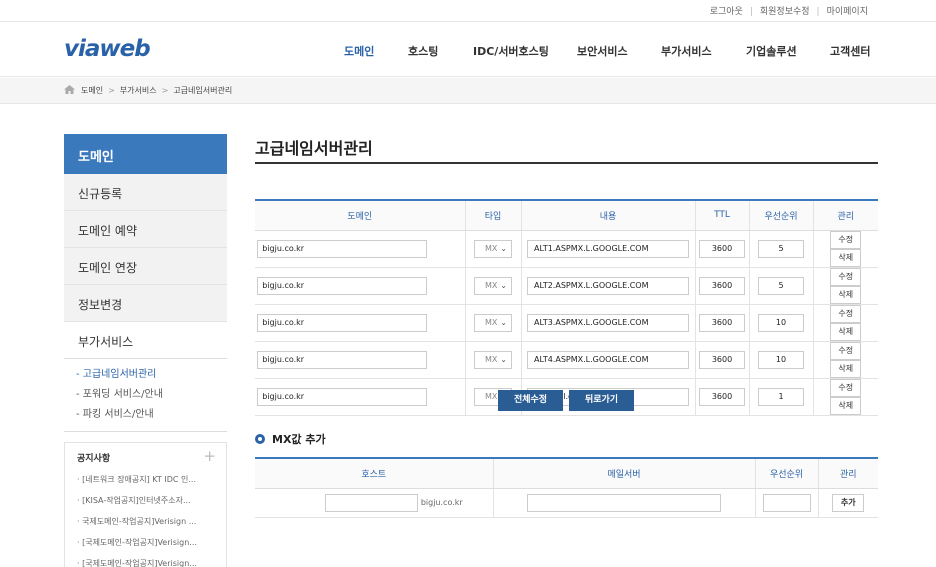 The image size is (936, 567). Describe the element at coordinates (608, 248) in the screenshot. I see `content-field: ALT1.ASPMX.L.GOOGLE.COM` at that location.